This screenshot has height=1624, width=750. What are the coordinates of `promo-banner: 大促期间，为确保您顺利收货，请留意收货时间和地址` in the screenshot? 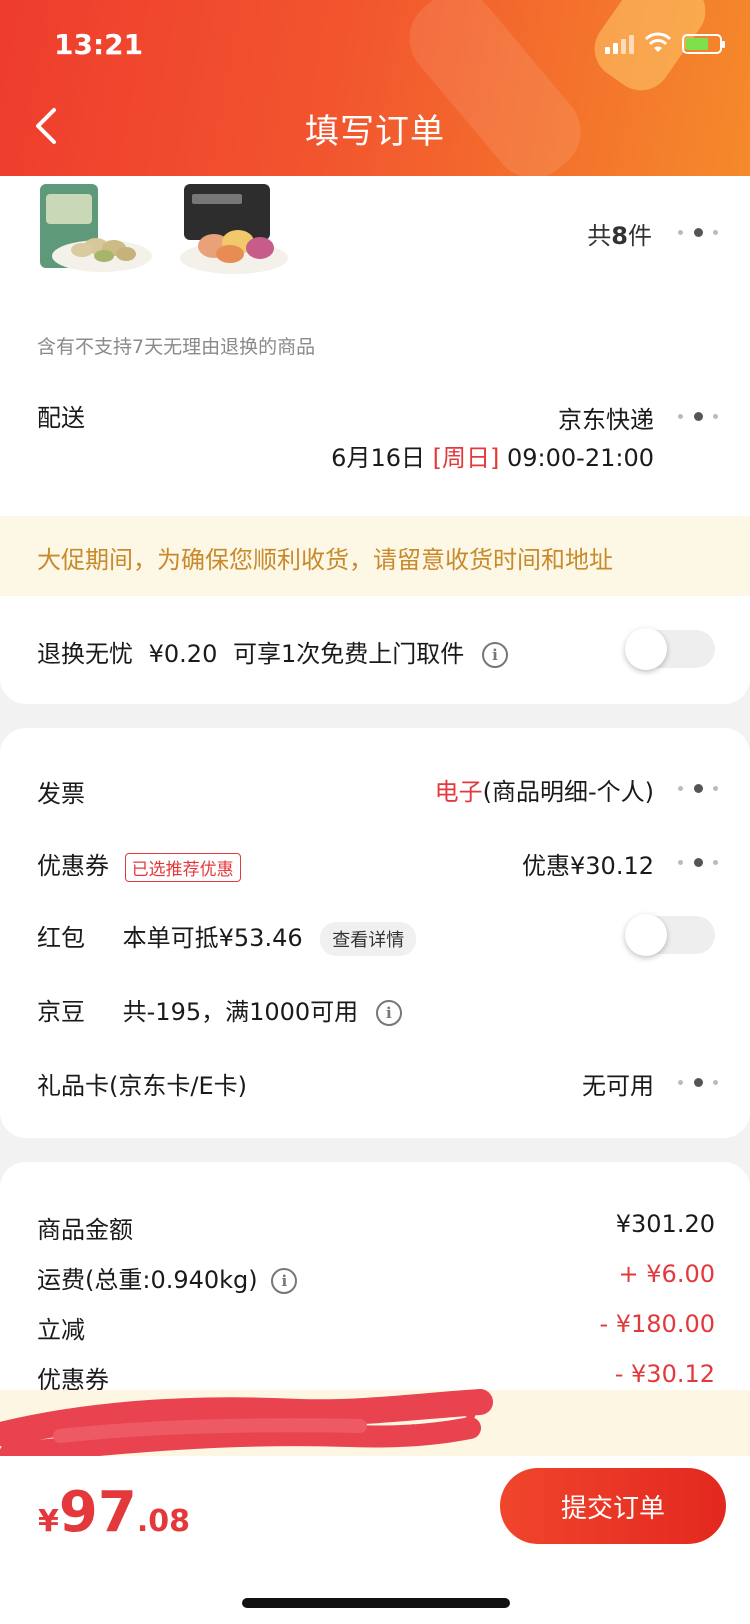 It's located at (375, 556).